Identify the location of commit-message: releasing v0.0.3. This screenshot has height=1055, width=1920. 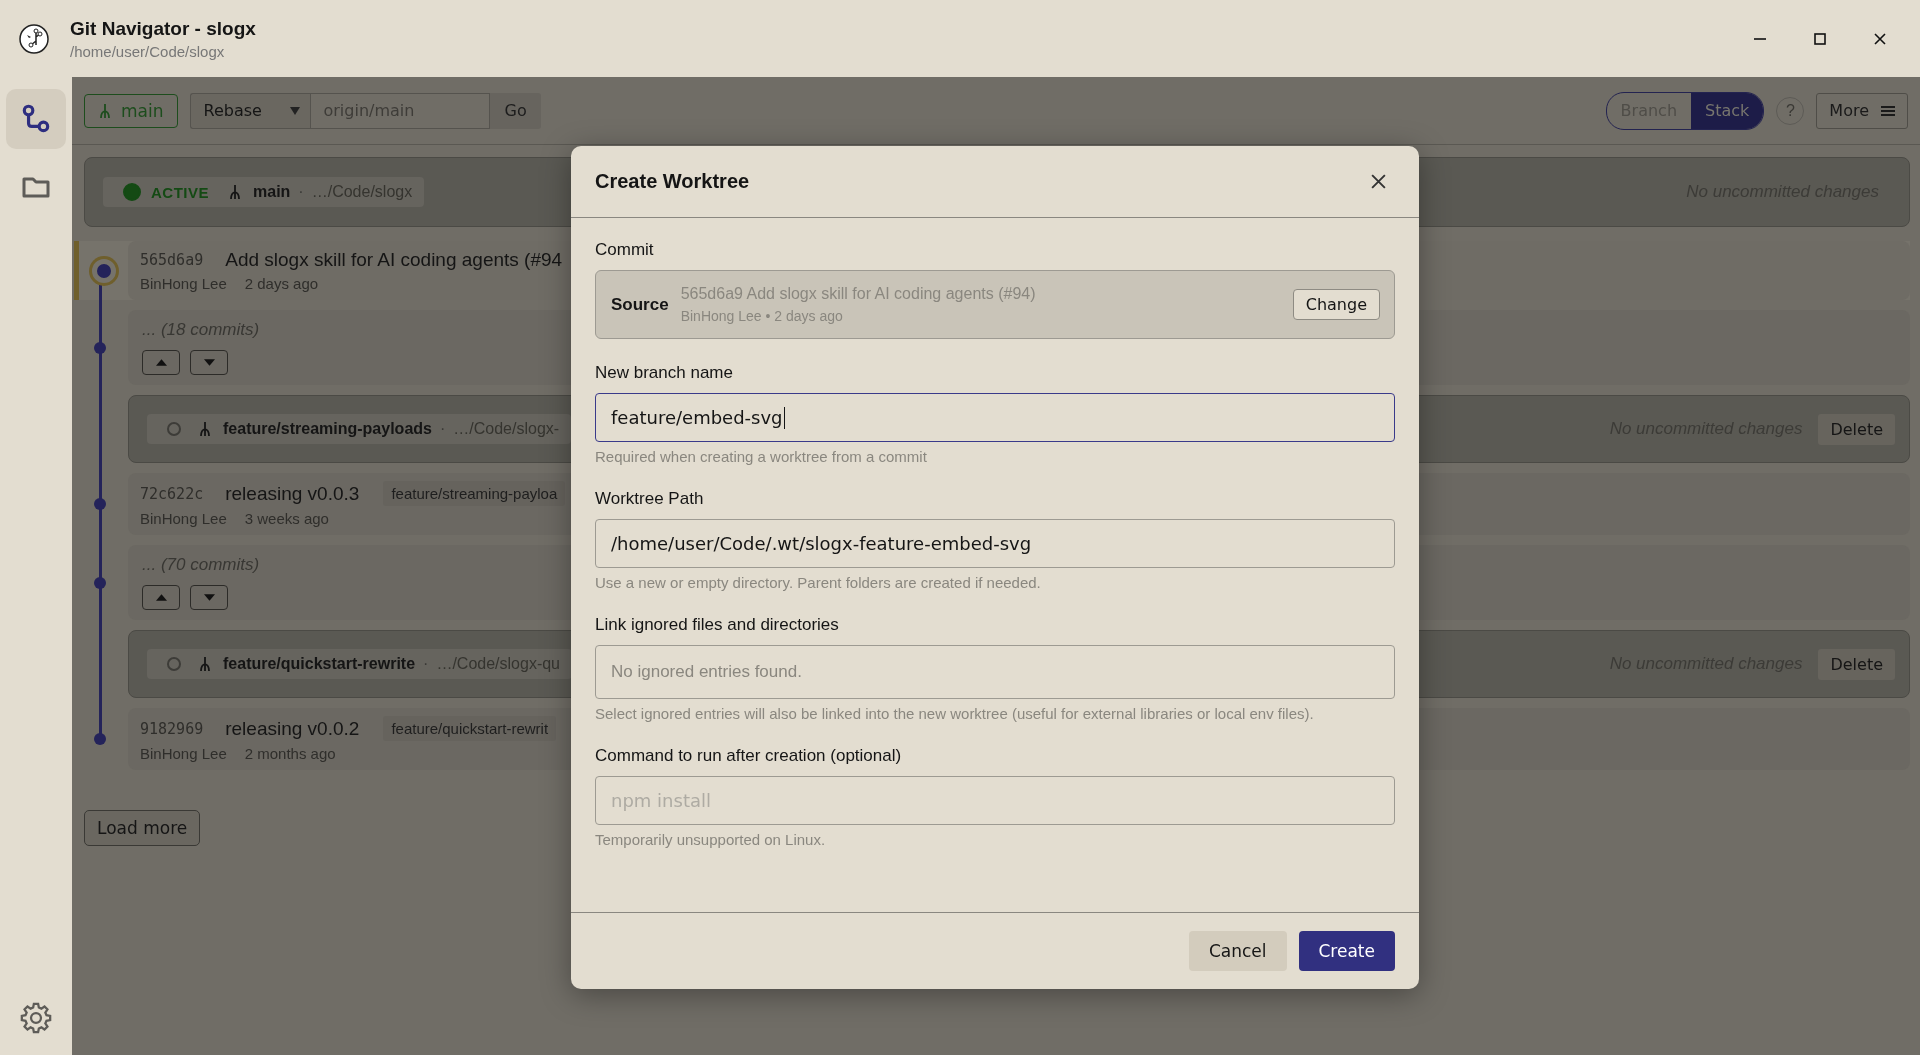
(292, 493).